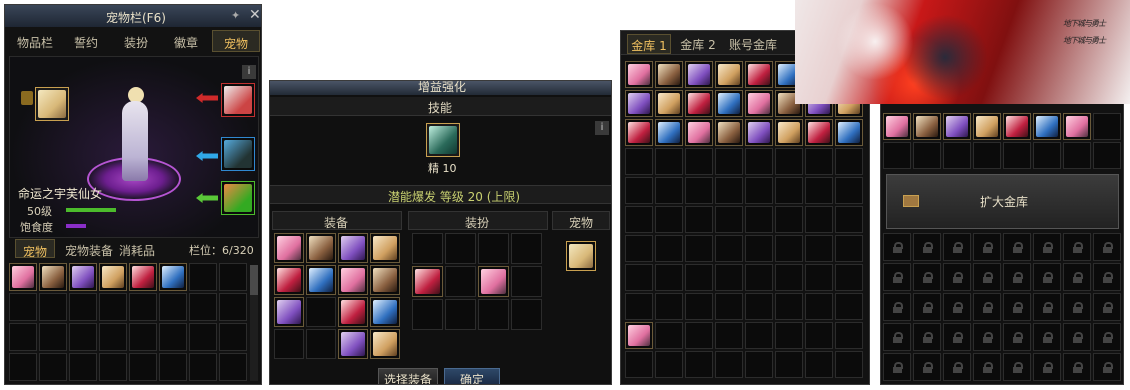  What do you see at coordinates (472, 376) in the screenshot?
I see `confirm-button: 确定` at bounding box center [472, 376].